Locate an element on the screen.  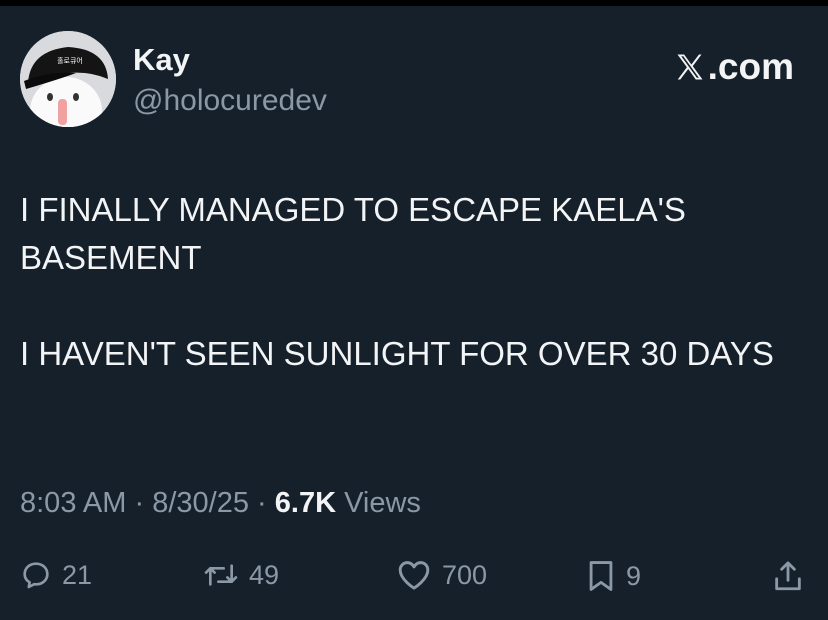
like-count: 700 is located at coordinates (465, 574).